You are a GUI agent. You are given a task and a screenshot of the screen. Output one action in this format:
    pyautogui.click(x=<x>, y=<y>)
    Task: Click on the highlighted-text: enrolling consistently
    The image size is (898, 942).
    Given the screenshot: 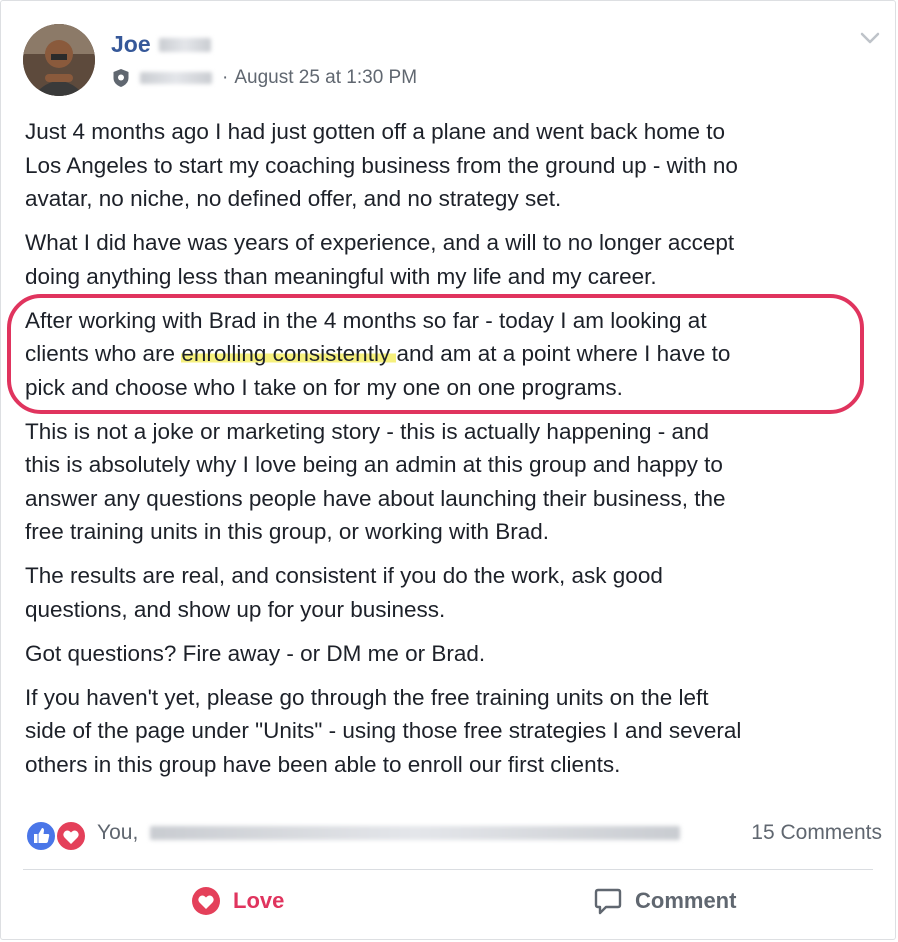 What is the action you would take?
    pyautogui.click(x=289, y=353)
    